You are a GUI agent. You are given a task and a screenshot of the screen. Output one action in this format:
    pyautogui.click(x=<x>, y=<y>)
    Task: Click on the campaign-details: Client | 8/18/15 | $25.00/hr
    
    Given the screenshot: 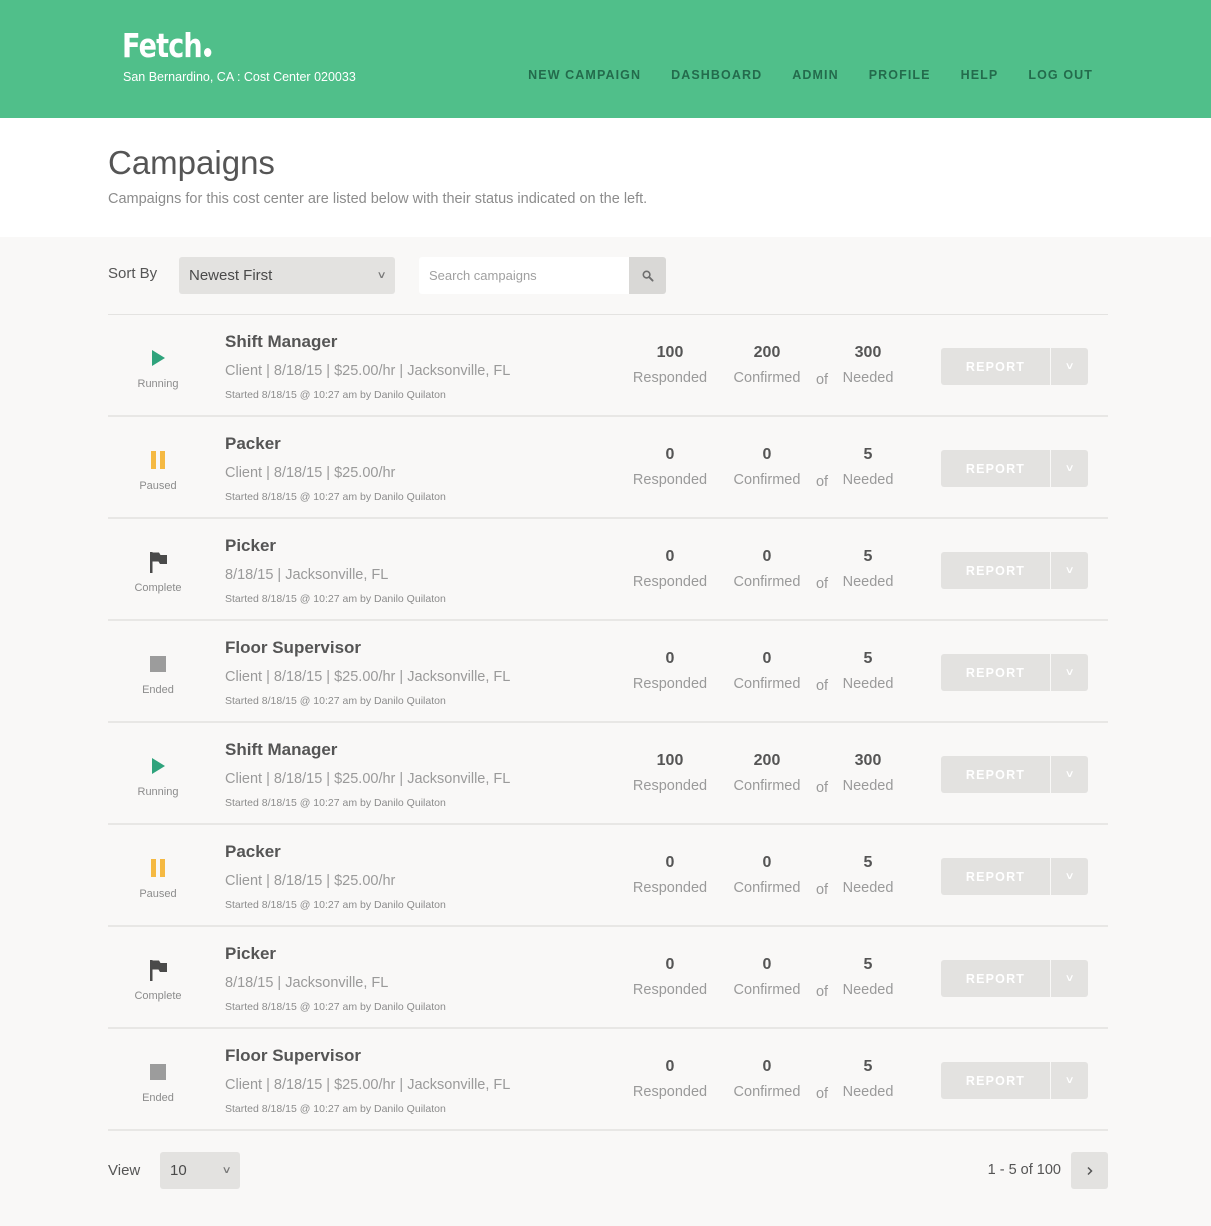 What is the action you would take?
    pyautogui.click(x=310, y=881)
    